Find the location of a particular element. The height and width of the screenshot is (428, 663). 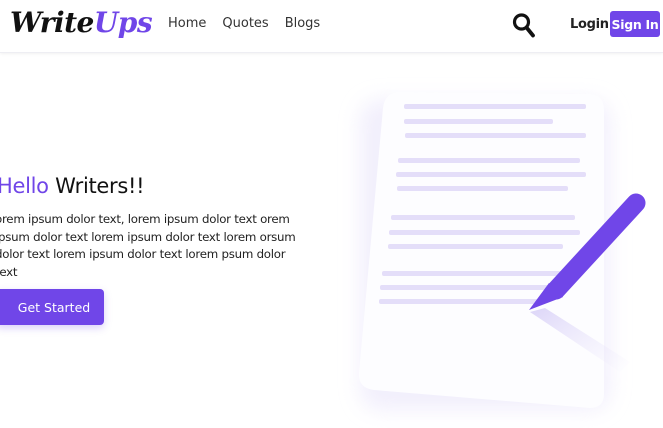

logo: Write Ups is located at coordinates (81, 26).